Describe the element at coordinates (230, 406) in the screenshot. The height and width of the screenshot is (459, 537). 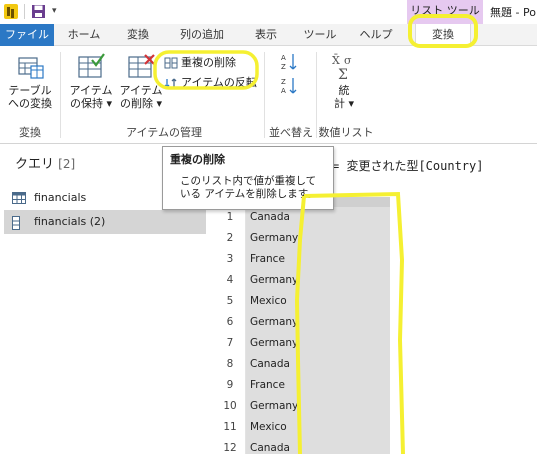
I see `row-number: 10` at that location.